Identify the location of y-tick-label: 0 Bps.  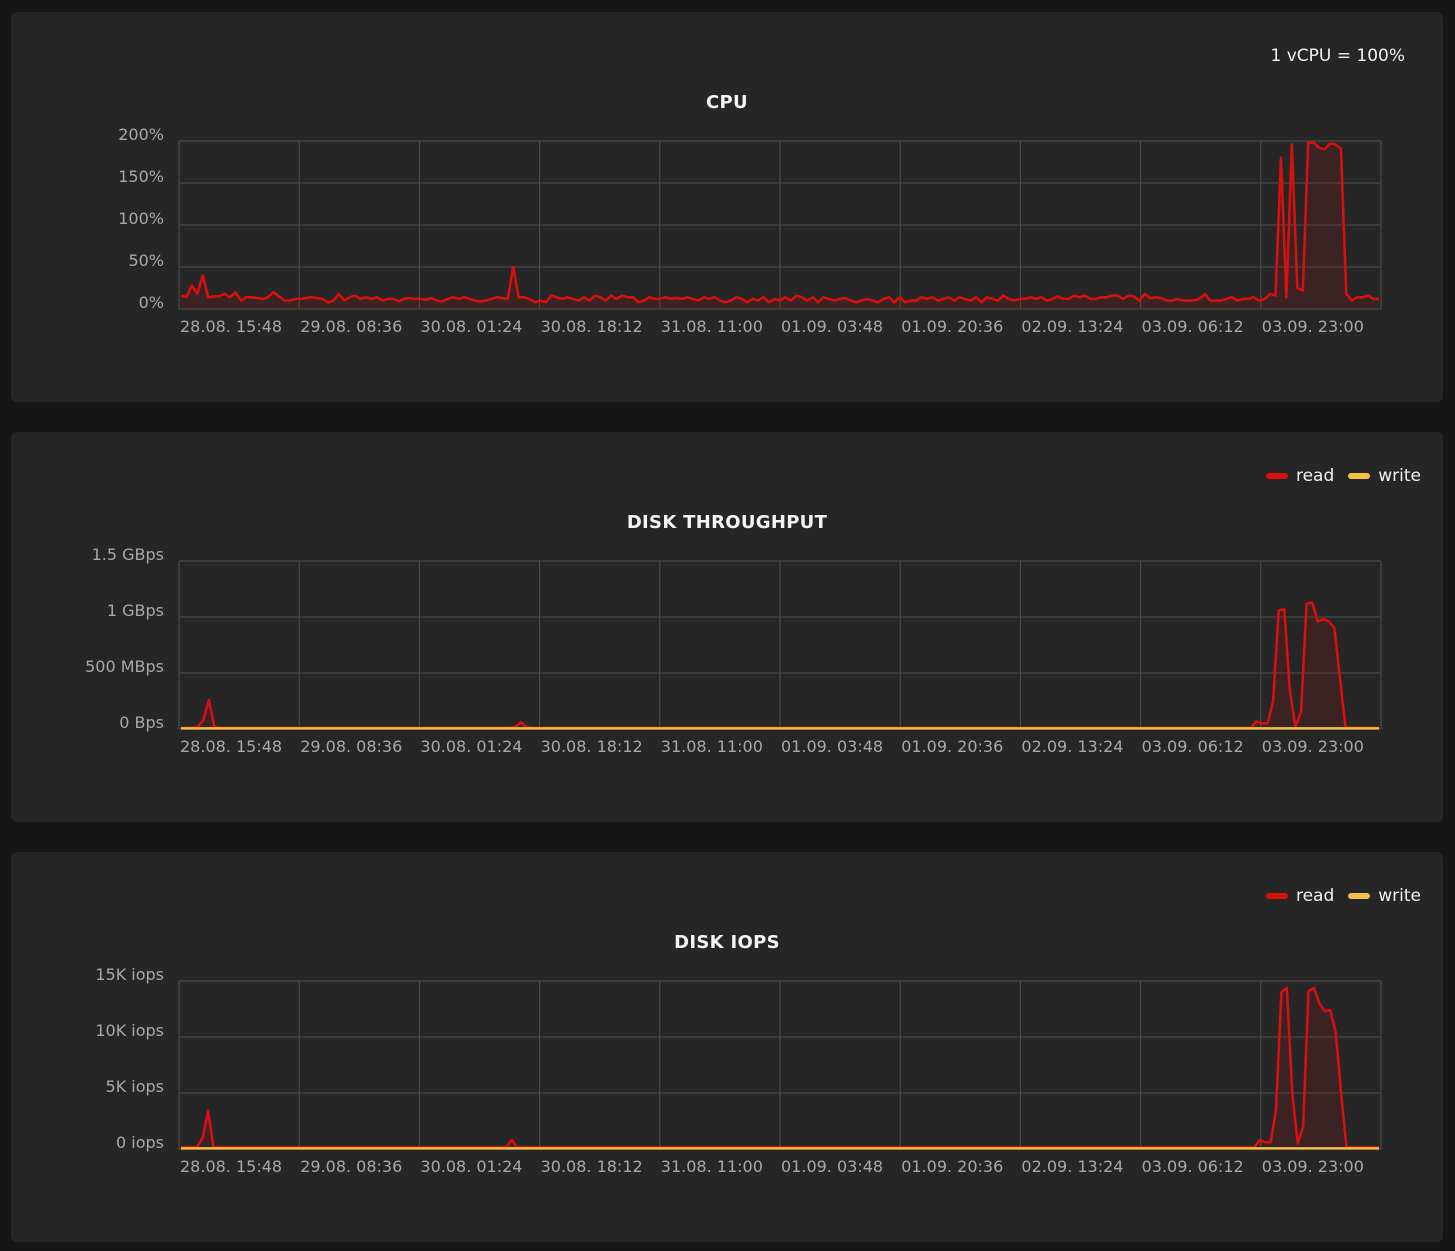
(141, 722).